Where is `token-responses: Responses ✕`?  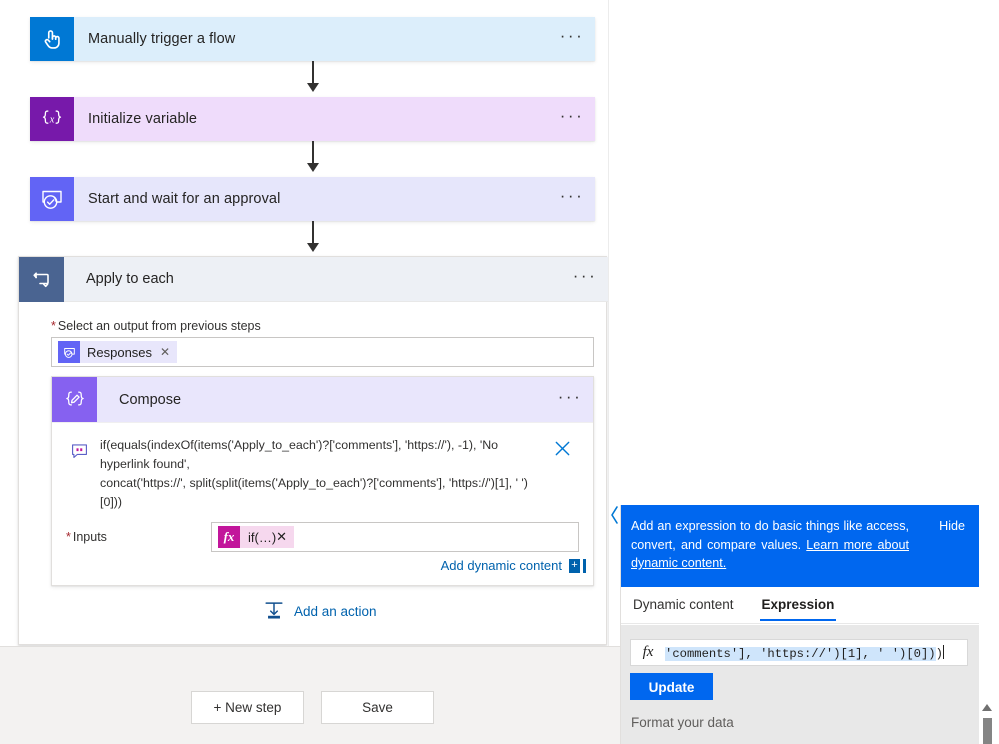
token-responses: Responses ✕ is located at coordinates (118, 352).